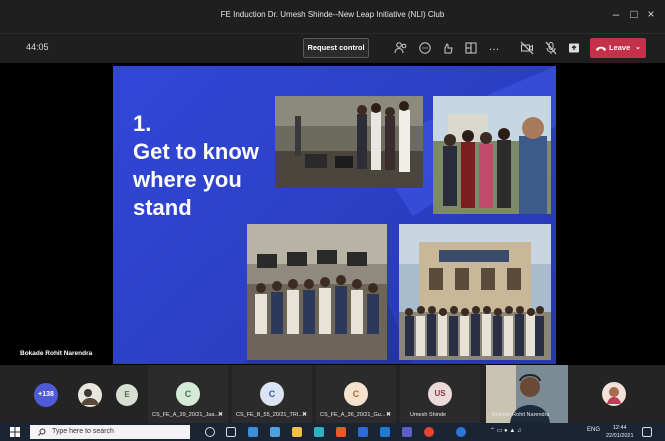 This screenshot has height=441, width=665. I want to click on edge-app-icon, so click(275, 432).